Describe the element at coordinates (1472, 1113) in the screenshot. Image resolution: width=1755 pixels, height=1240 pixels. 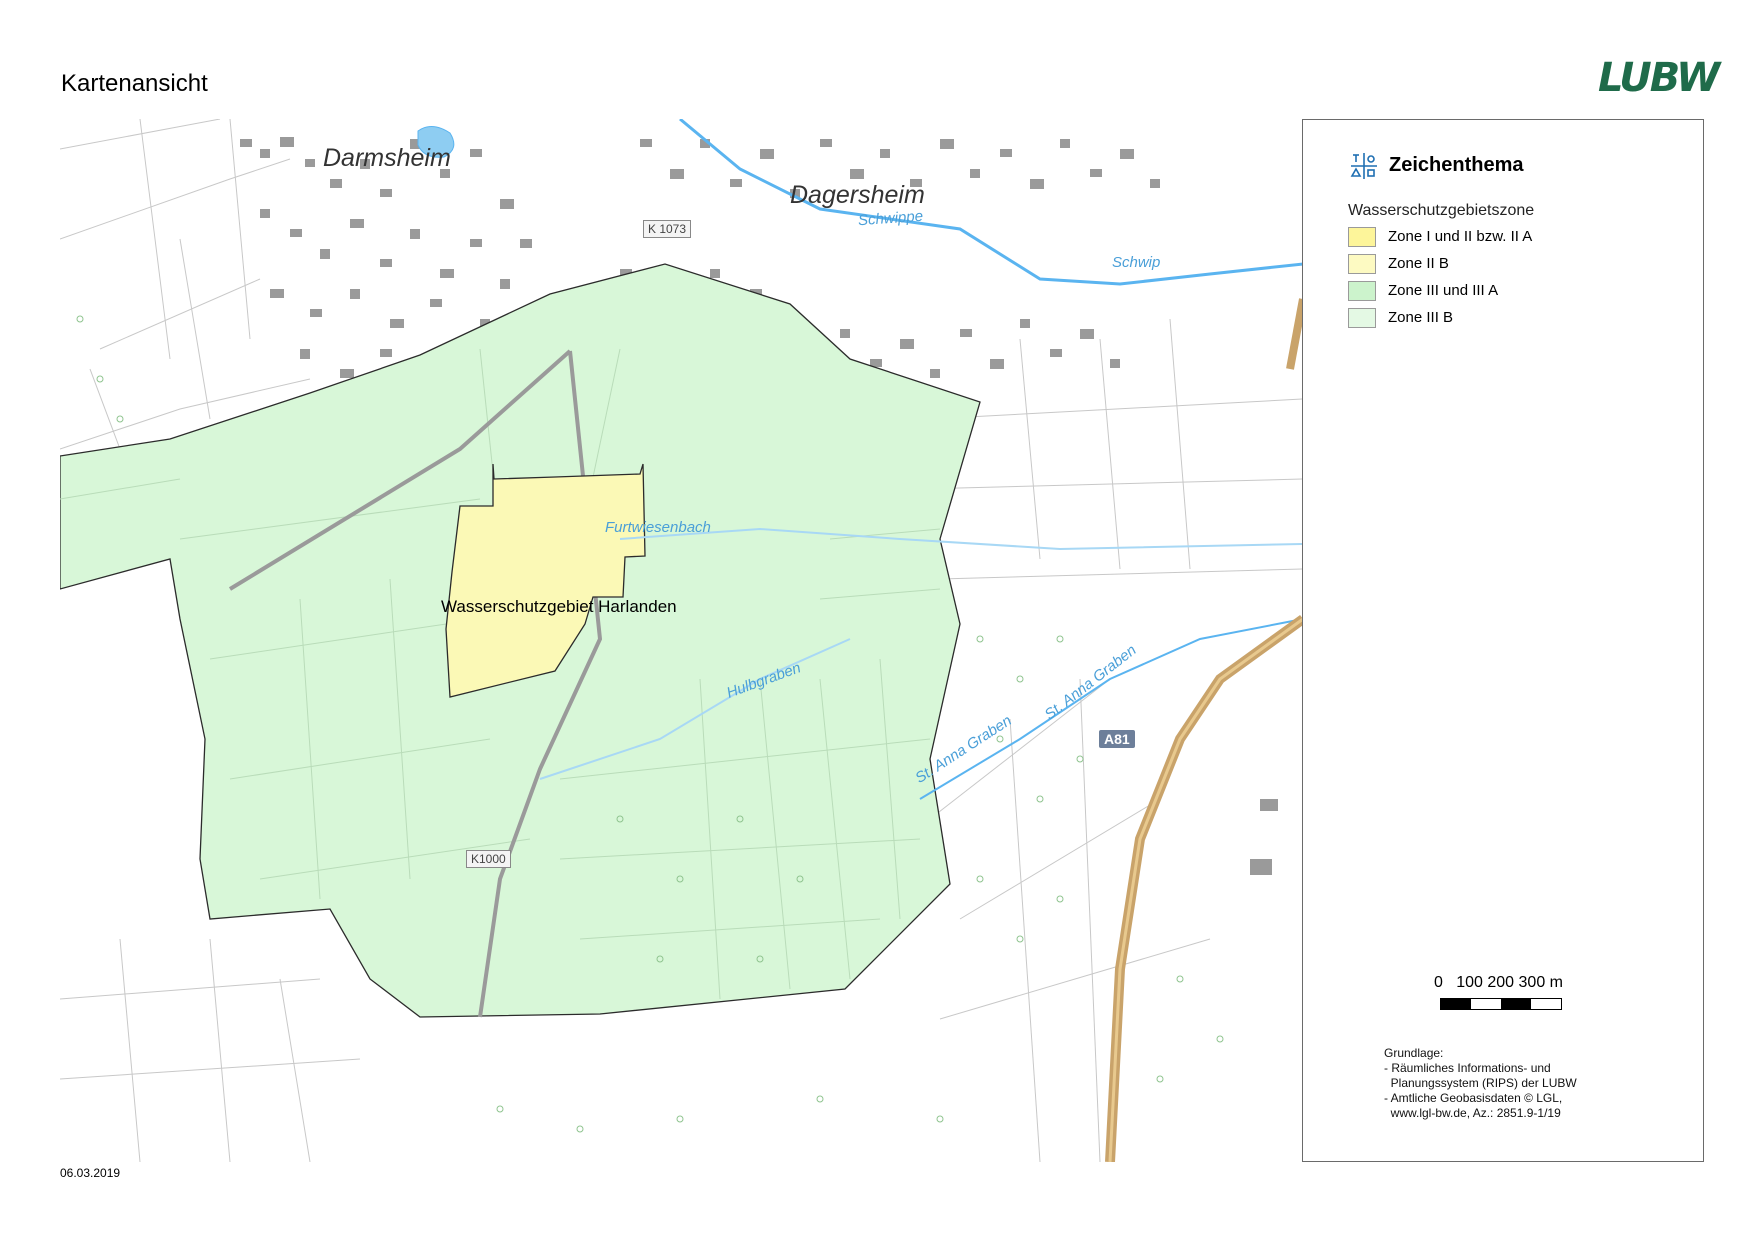
I see `source-line: www.lgl-bw.de, Az.: 2851.9-1/19` at that location.